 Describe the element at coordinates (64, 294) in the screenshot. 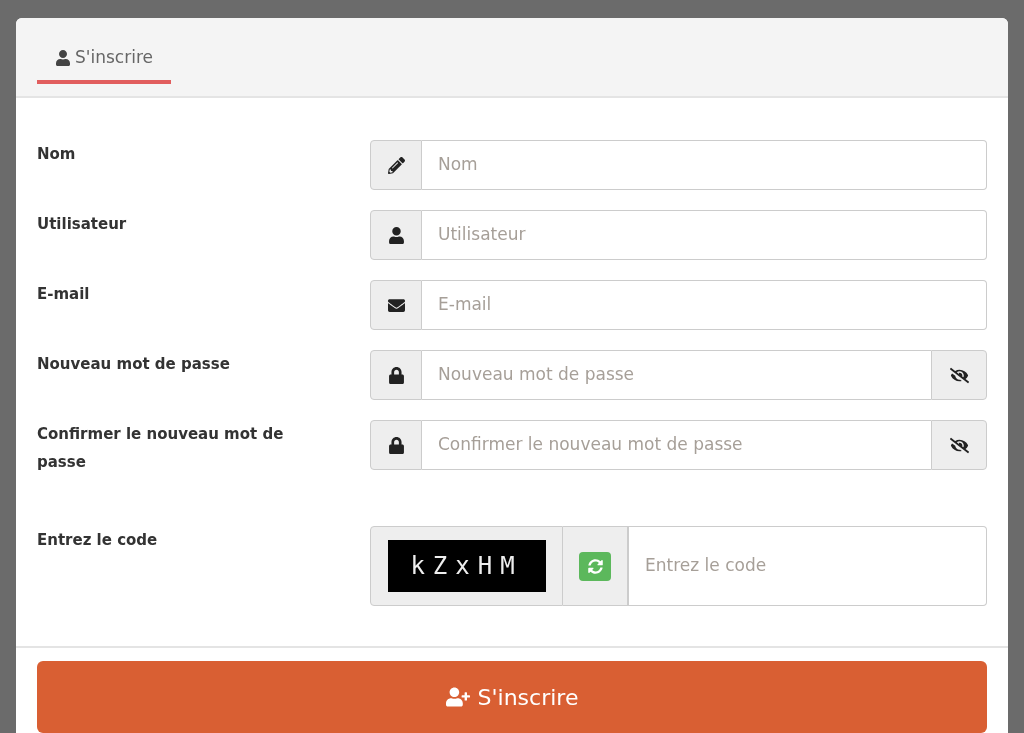

I see `field-label: E-mail` at that location.